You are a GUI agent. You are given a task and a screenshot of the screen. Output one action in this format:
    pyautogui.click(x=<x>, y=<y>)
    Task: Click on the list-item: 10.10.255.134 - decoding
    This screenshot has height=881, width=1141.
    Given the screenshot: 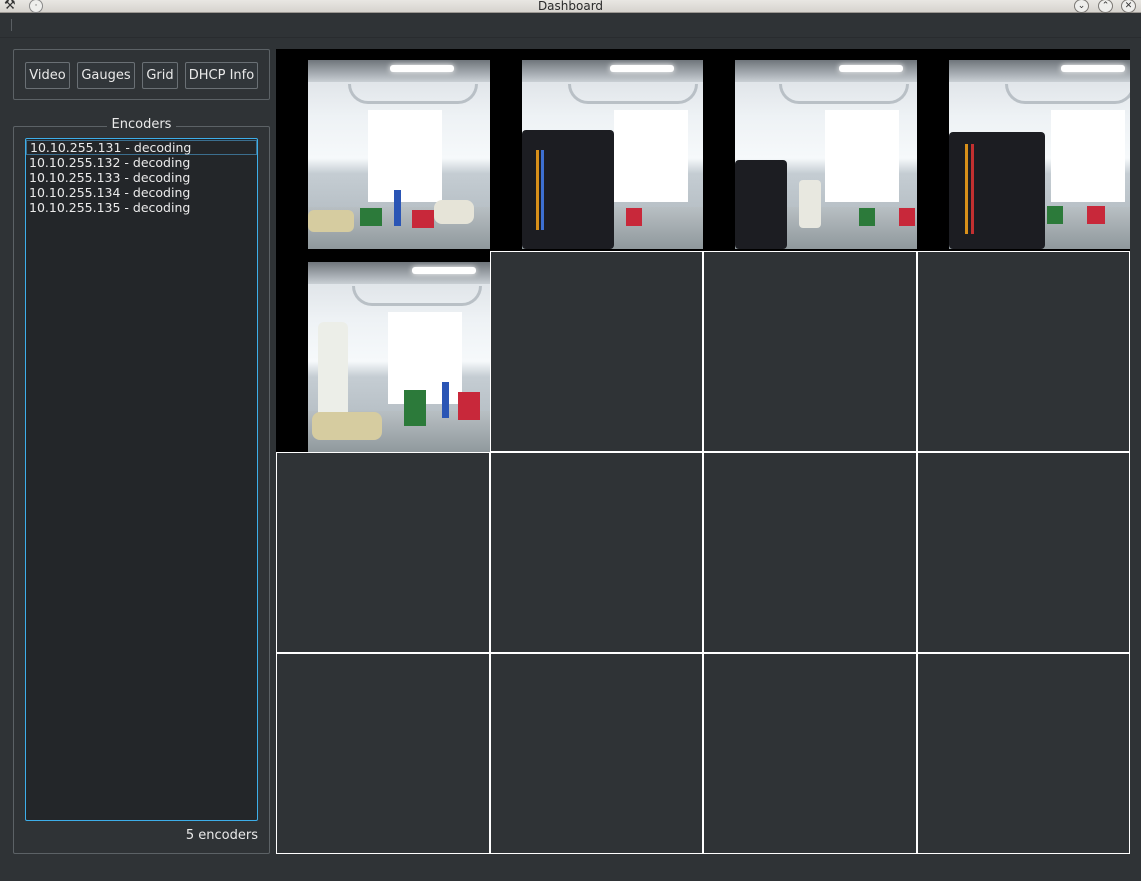 What is the action you would take?
    pyautogui.click(x=141, y=192)
    